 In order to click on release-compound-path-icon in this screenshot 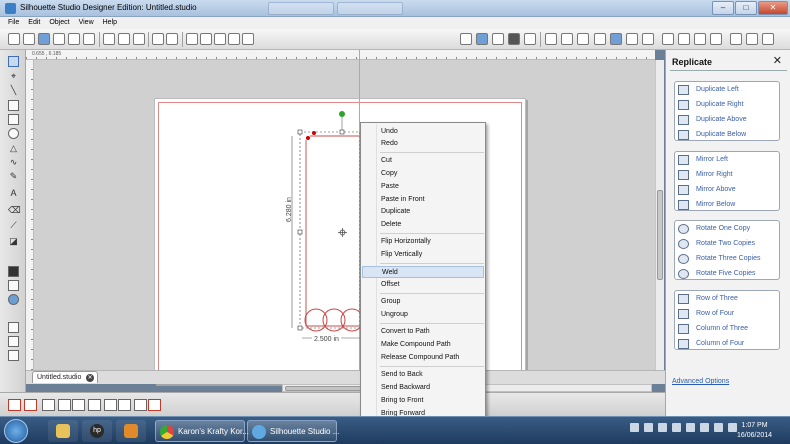, I will do `click(64, 405)`.